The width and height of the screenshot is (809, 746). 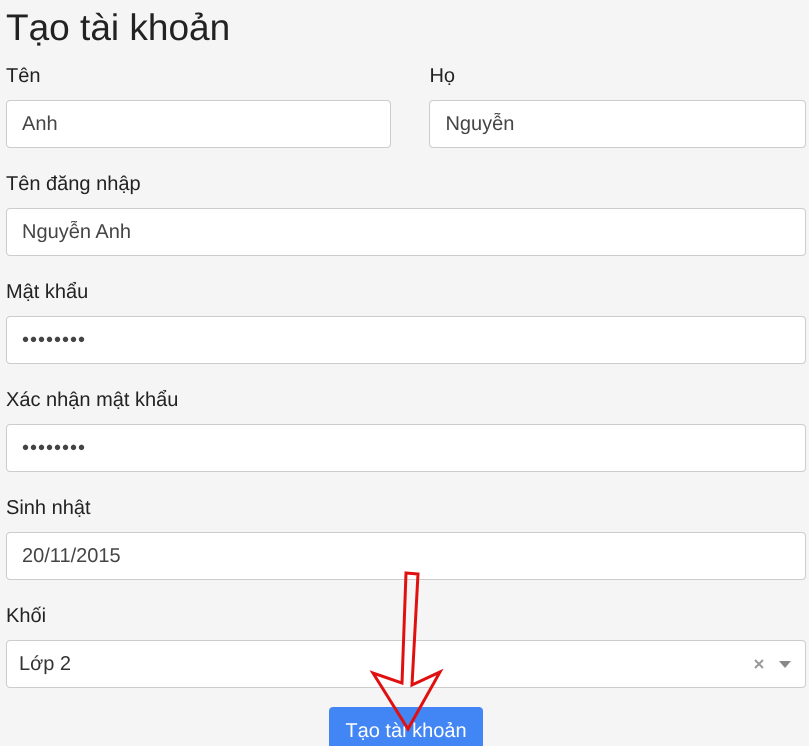 What do you see at coordinates (92, 400) in the screenshot?
I see `field-label: Xác nhận mật khẩu` at bounding box center [92, 400].